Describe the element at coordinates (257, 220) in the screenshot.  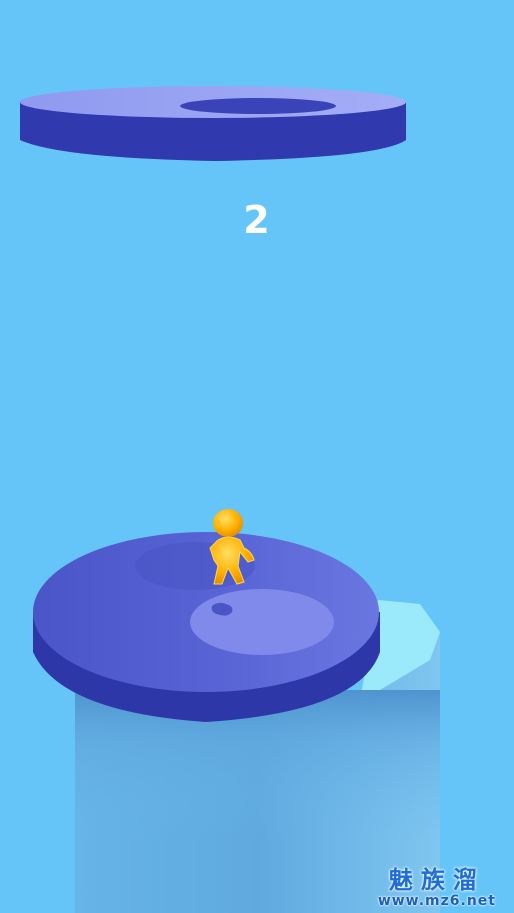
I see `score-counter: 2` at that location.